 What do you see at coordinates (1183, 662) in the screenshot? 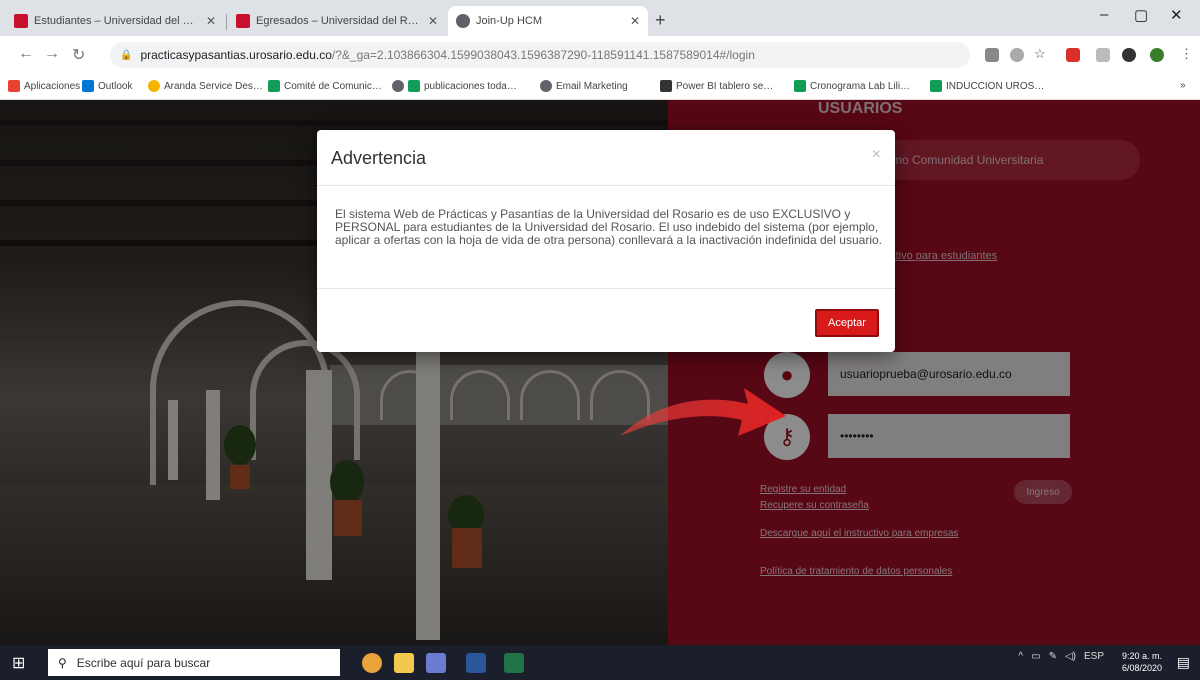
I see `notification-icon: ▤` at bounding box center [1183, 662].